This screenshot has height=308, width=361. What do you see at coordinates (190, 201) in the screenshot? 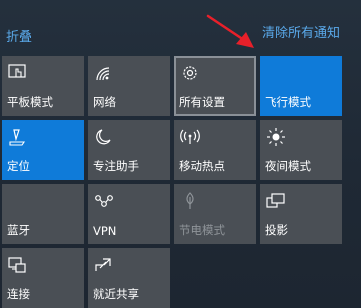
I see `battery-saver-icon` at bounding box center [190, 201].